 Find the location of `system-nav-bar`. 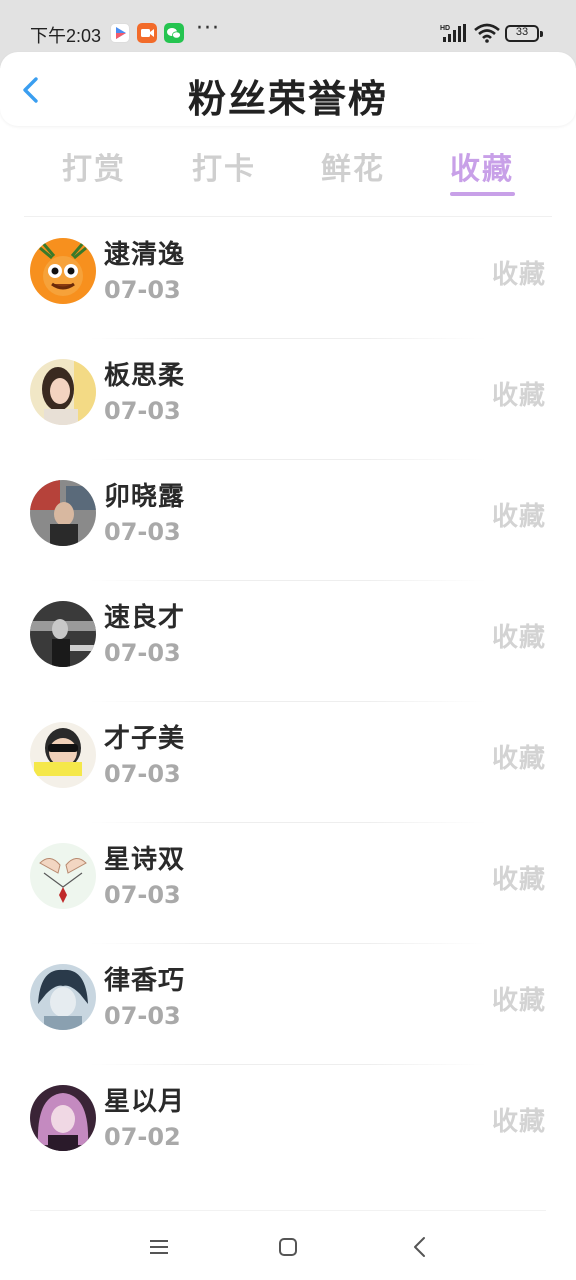

system-nav-bar is located at coordinates (288, 1250).